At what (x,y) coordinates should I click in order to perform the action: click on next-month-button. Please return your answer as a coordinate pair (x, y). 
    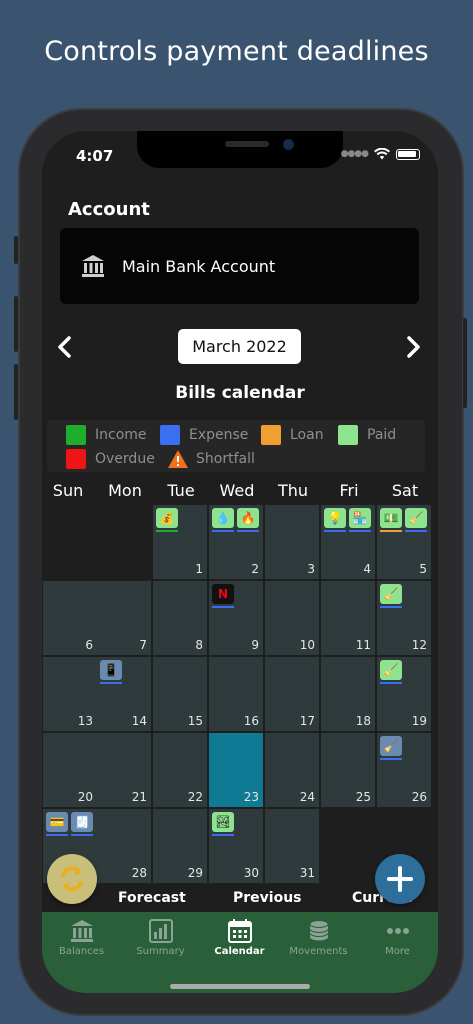
    Looking at the image, I should click on (413, 347).